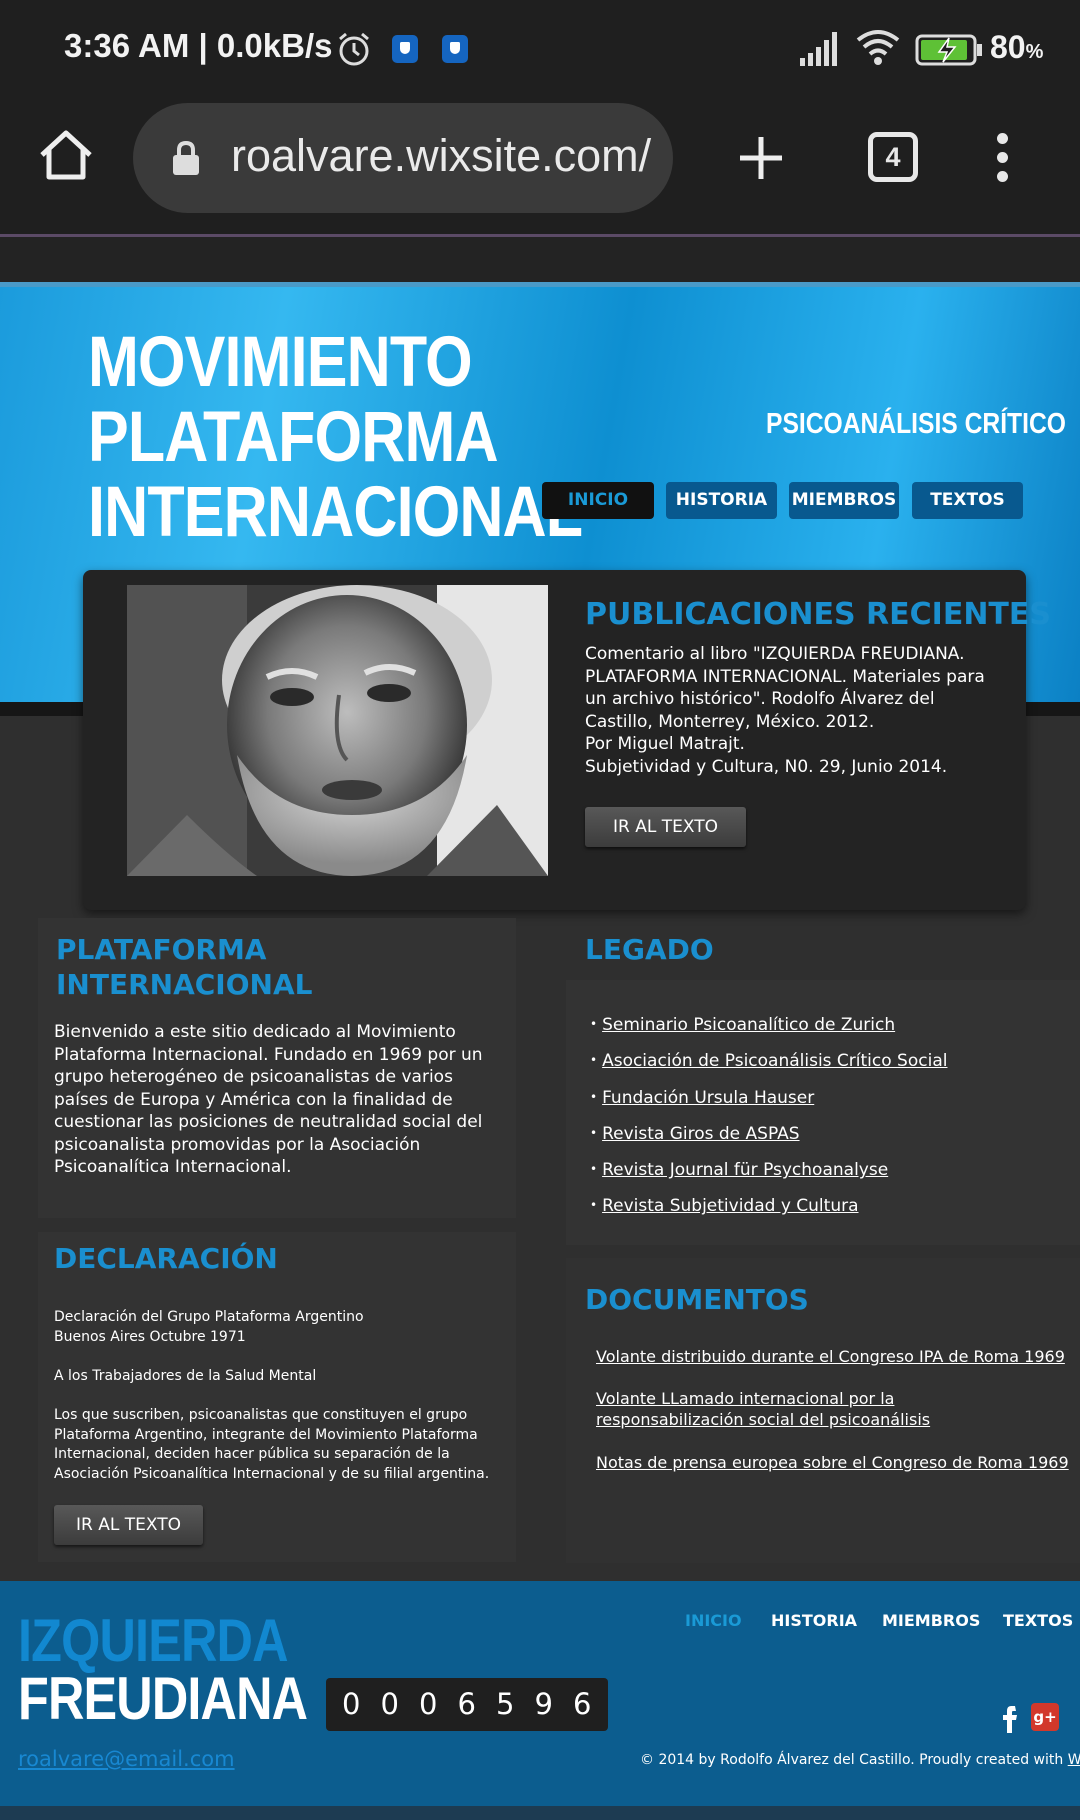  What do you see at coordinates (166, 1258) in the screenshot?
I see `declaracion-title: DECLARACIÓN` at bounding box center [166, 1258].